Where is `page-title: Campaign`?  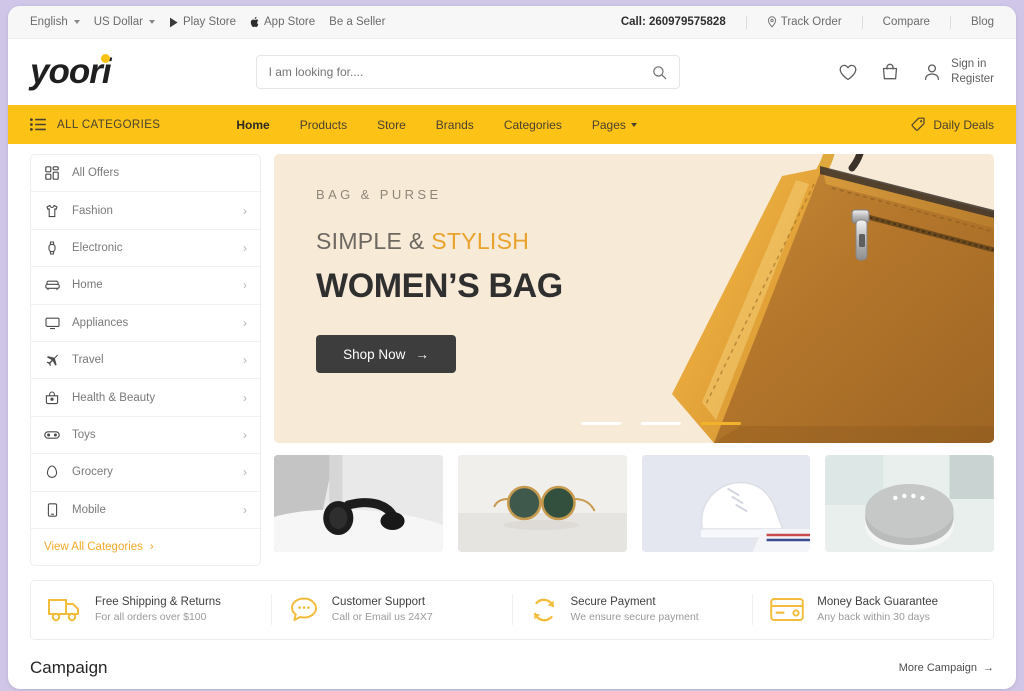
page-title: Campaign is located at coordinates (69, 667).